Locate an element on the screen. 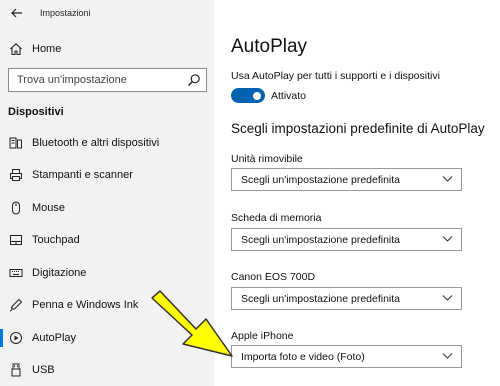 Image resolution: width=500 pixels, height=386 pixels. sidebar-item-label: Penna e Windows Ink is located at coordinates (85, 305).